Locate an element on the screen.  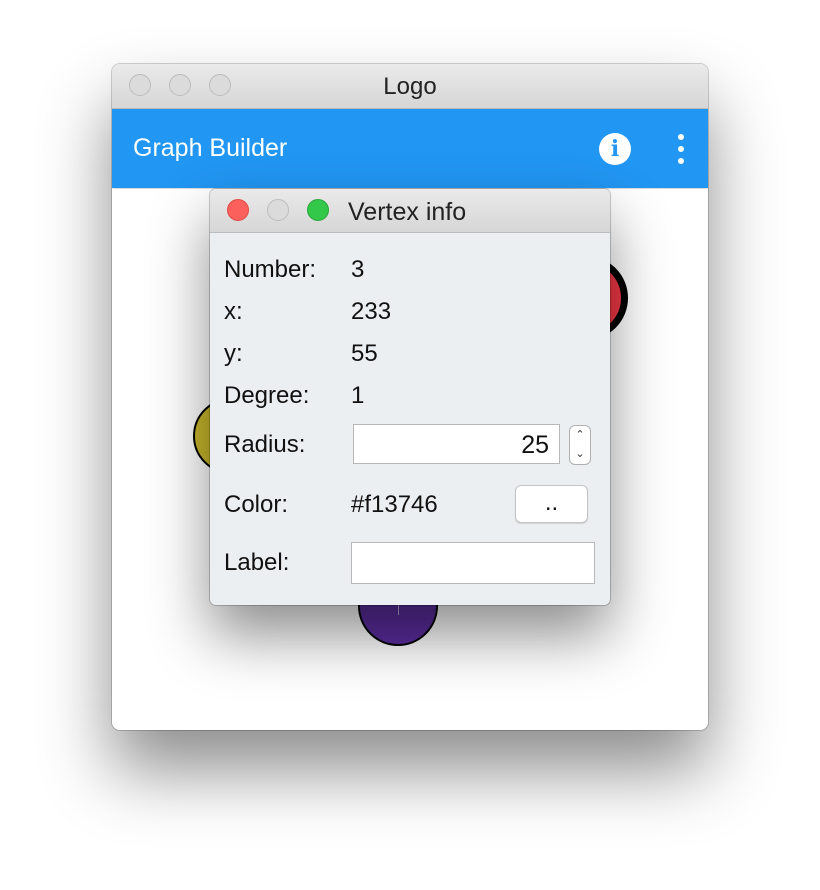
y-value: 55 is located at coordinates (364, 353).